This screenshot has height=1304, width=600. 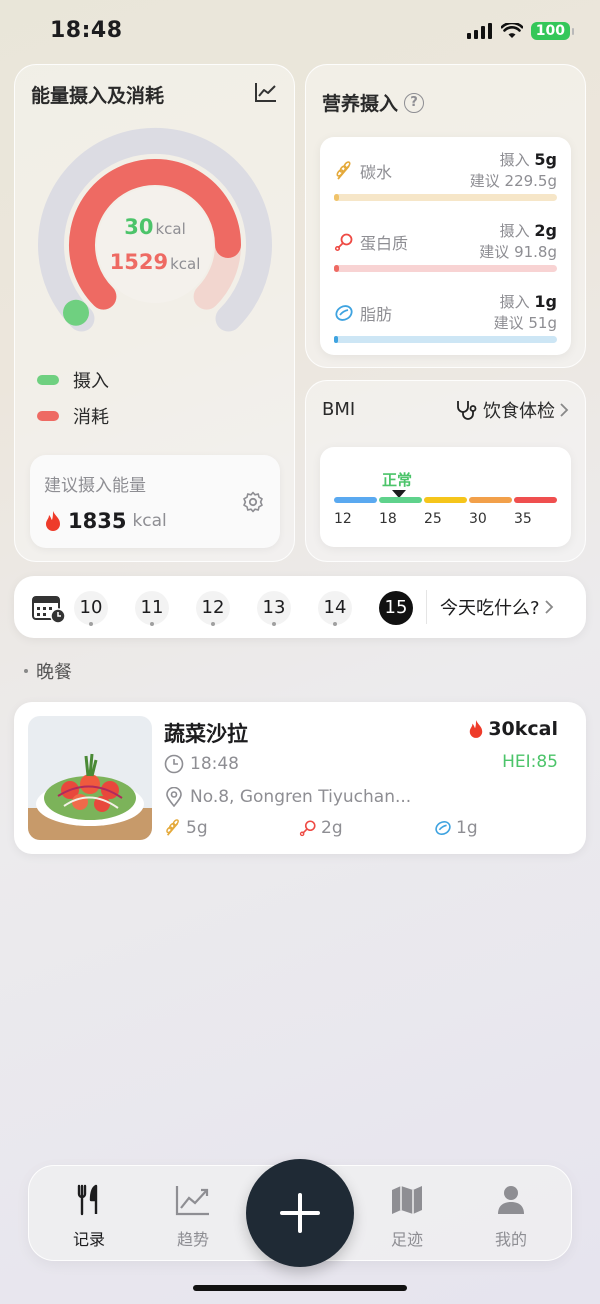 I want to click on meal-time-value: 18:48, so click(x=214, y=764).